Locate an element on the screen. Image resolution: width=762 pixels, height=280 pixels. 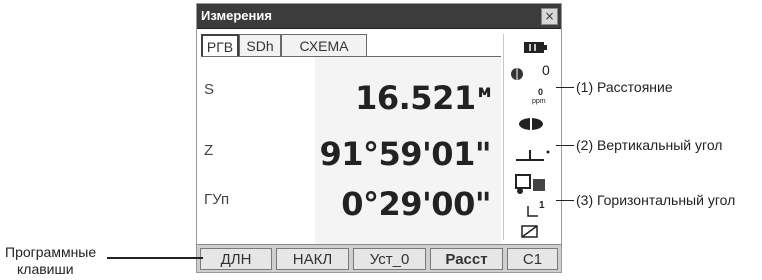
ppm-icon: 0 ppm is located at coordinates (530, 98).